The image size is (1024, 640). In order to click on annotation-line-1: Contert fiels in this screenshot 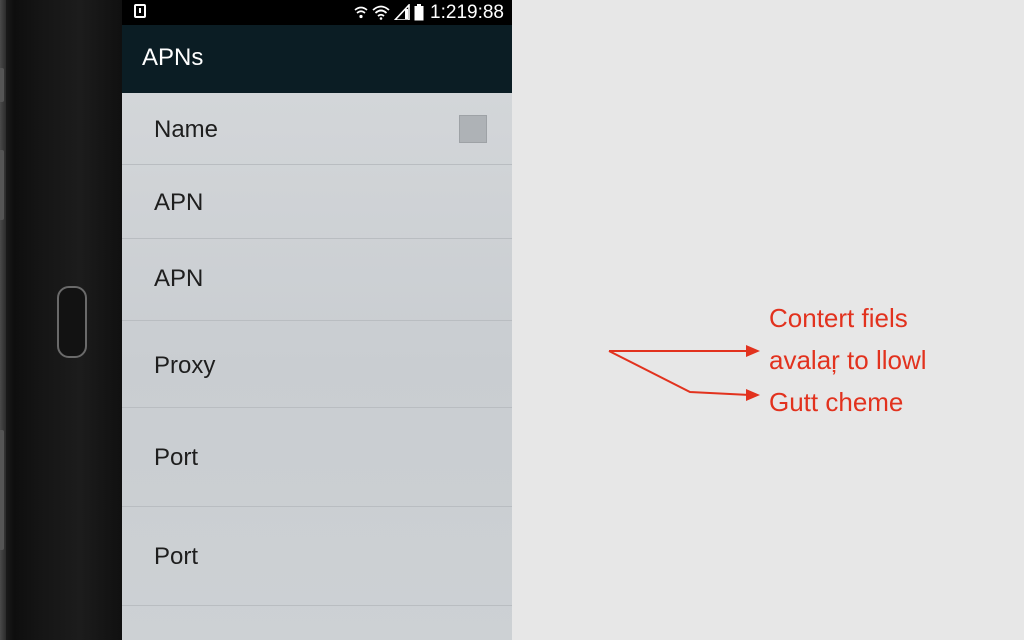, I will do `click(838, 318)`.